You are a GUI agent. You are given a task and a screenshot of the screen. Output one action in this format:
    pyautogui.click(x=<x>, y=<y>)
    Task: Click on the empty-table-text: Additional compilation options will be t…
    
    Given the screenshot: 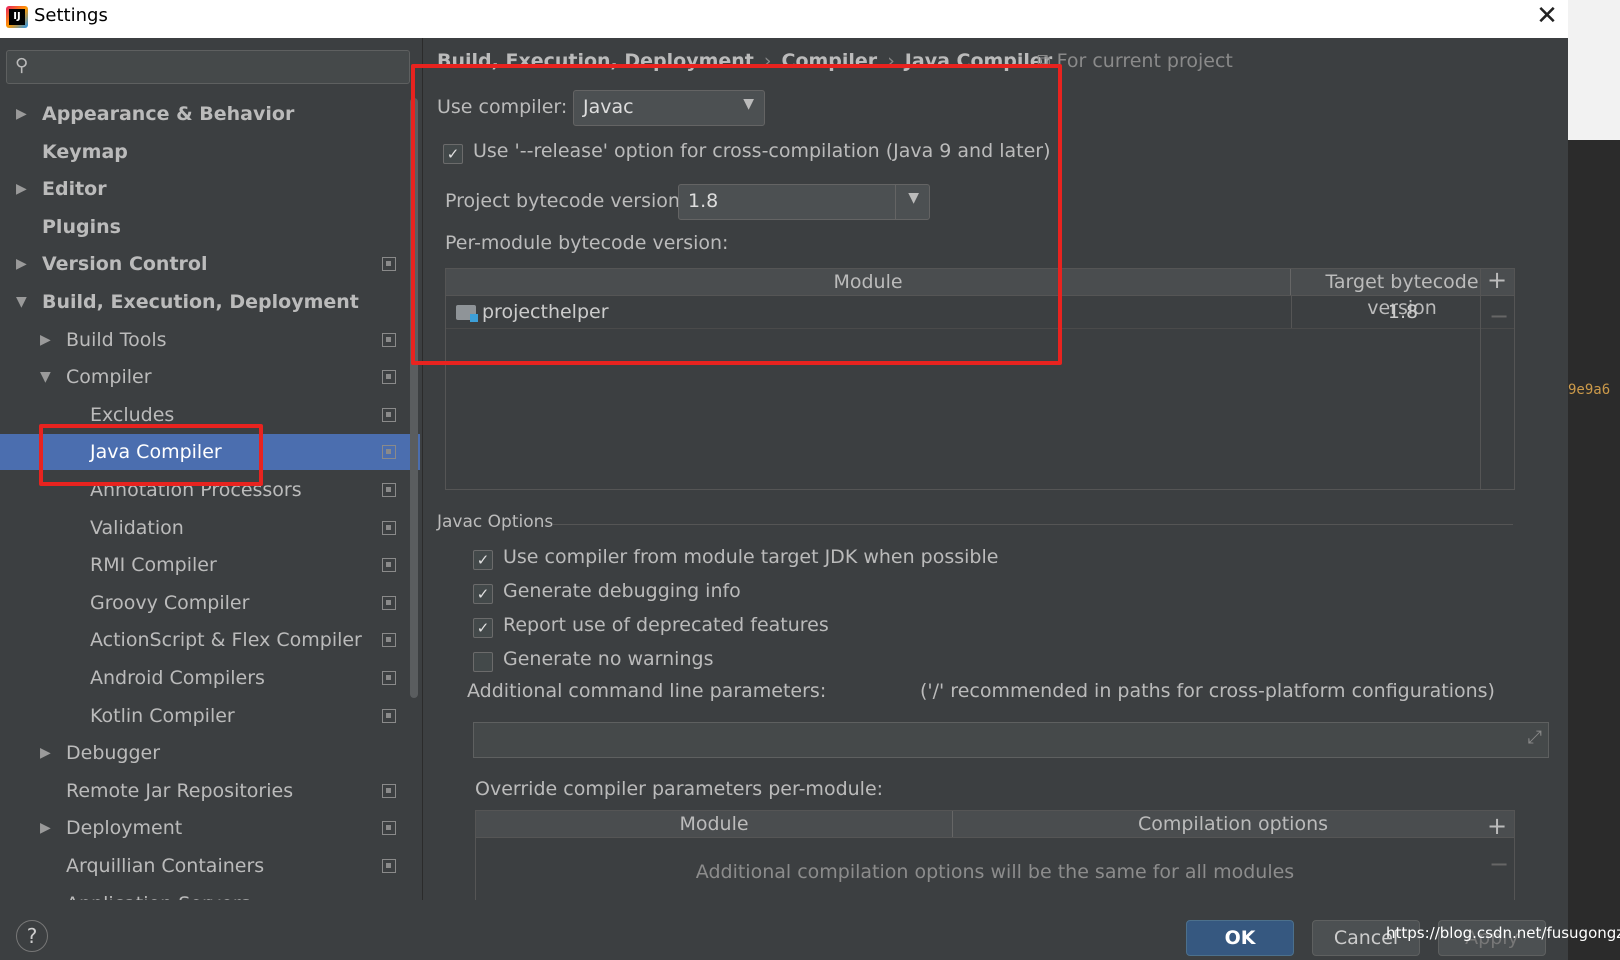 What is the action you would take?
    pyautogui.click(x=995, y=872)
    